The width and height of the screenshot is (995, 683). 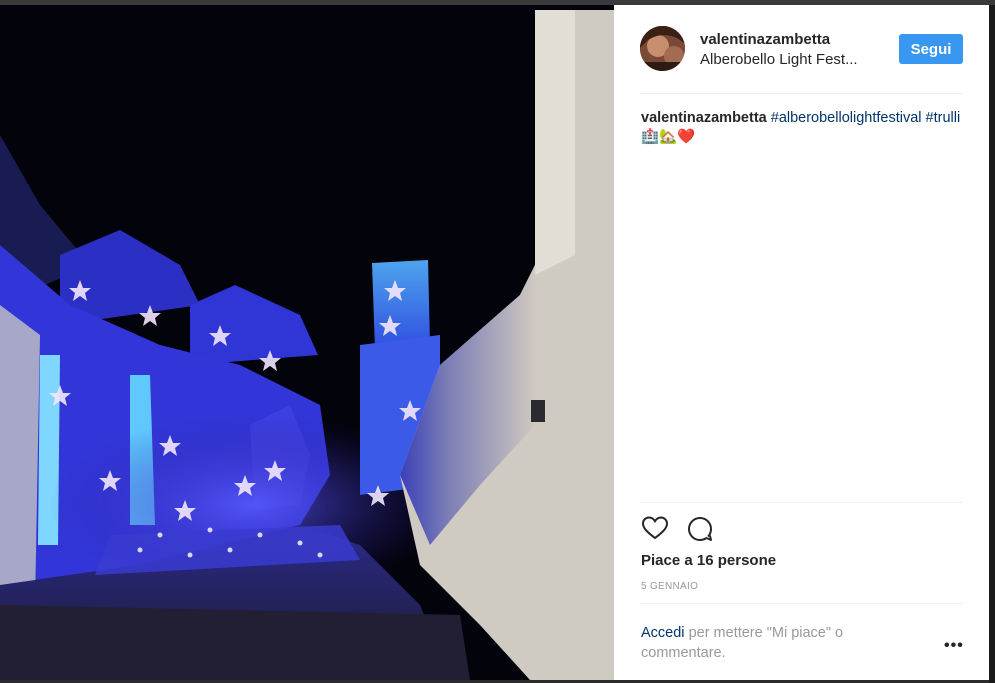 What do you see at coordinates (765, 39) in the screenshot?
I see `username: valentinazambetta` at bounding box center [765, 39].